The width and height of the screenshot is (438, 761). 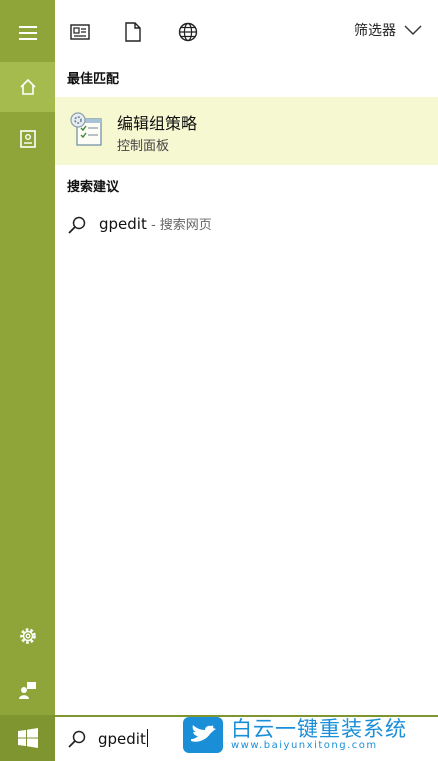 I want to click on filter-label: 筛选器, so click(x=375, y=31).